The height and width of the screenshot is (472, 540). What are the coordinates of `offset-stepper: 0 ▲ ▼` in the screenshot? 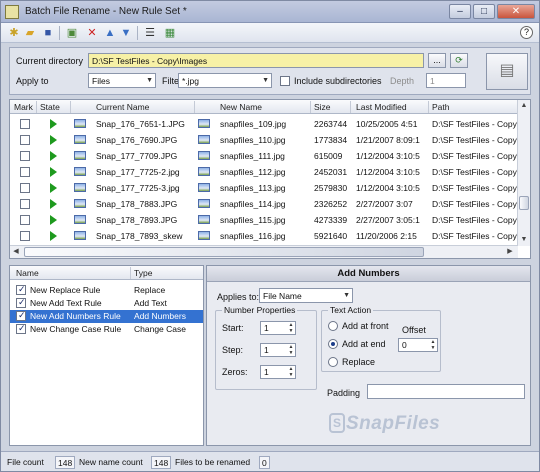 It's located at (418, 345).